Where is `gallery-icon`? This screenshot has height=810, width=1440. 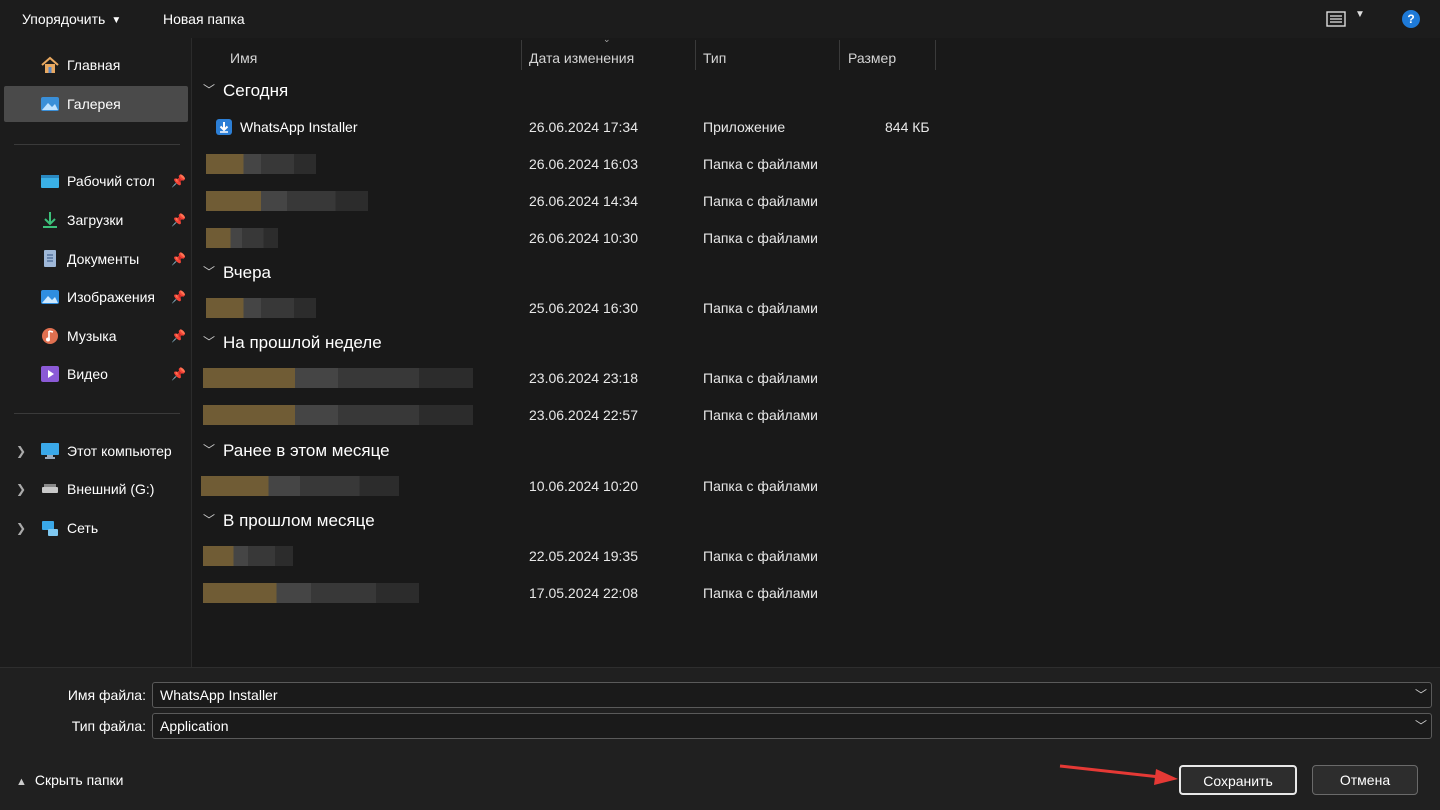
gallery-icon is located at coordinates (50, 104).